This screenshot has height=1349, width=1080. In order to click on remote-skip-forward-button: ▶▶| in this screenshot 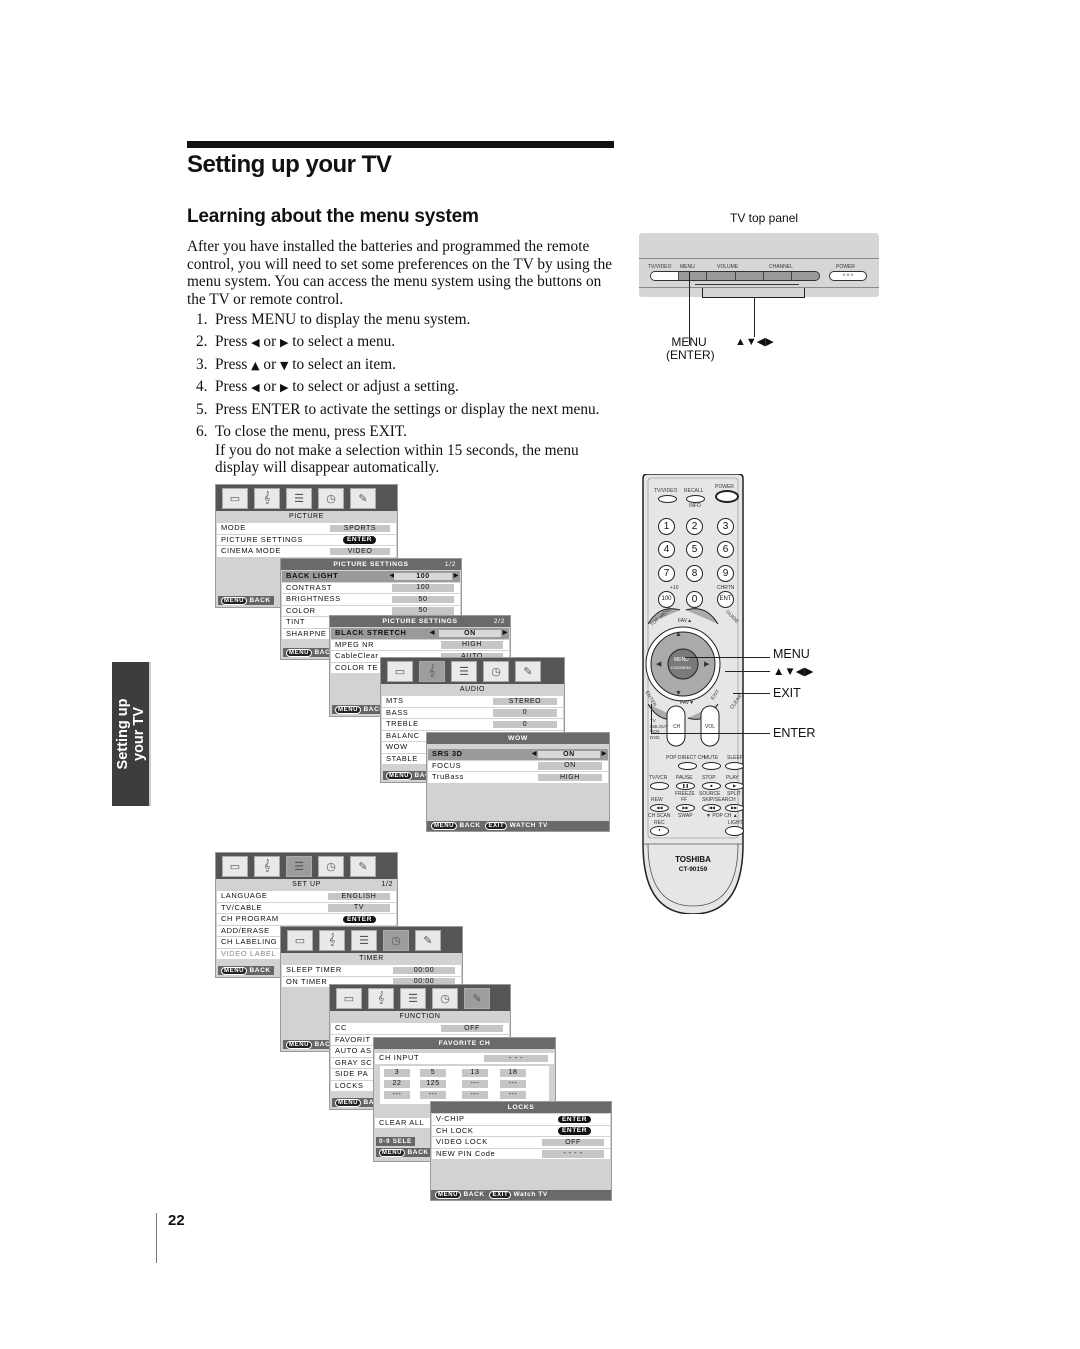, I will do `click(734, 808)`.